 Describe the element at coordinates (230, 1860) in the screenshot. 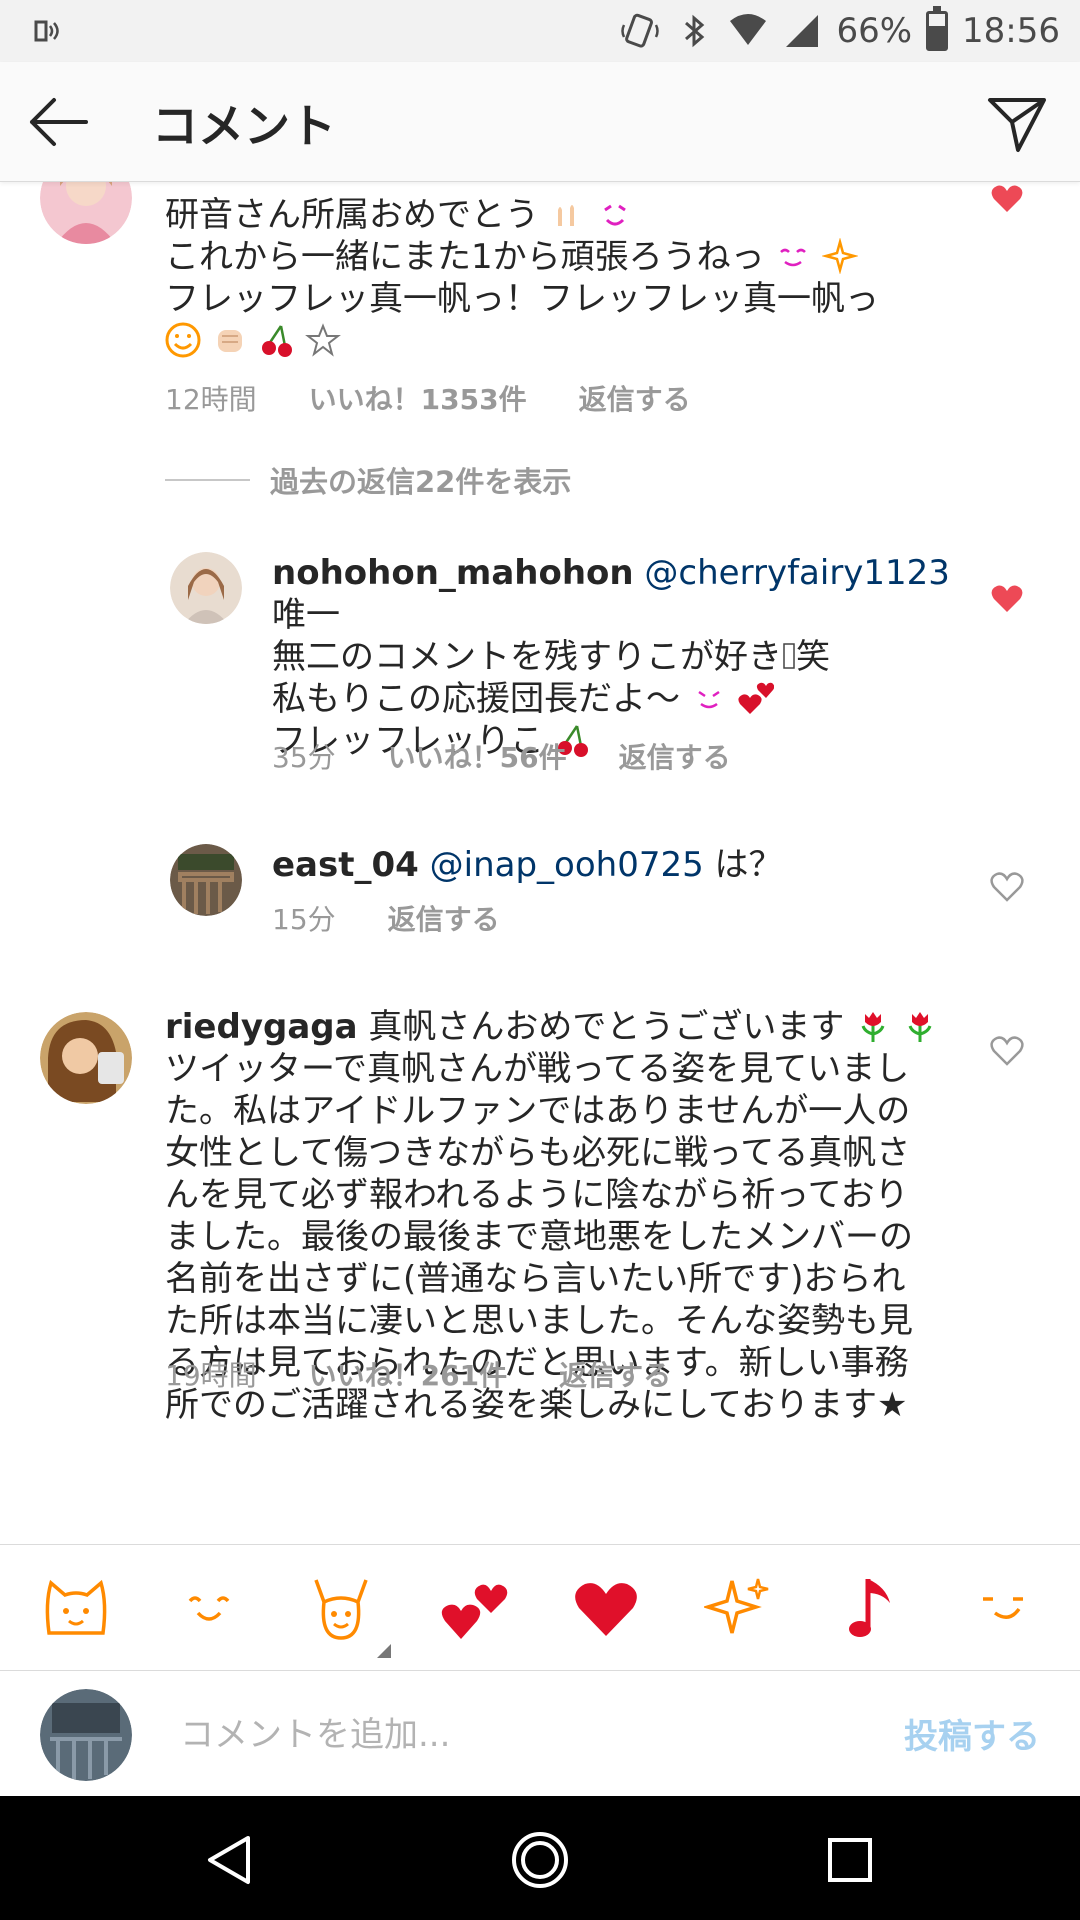

I see `nav-back-icon` at that location.